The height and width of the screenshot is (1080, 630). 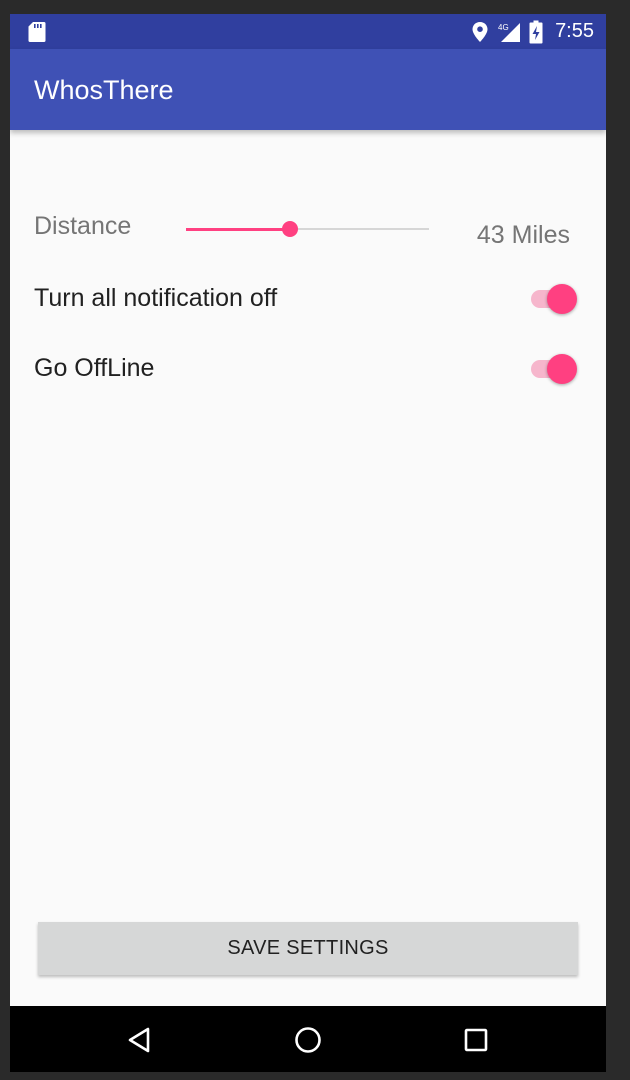 I want to click on status-icons: 4G 7:55, so click(x=532, y=31).